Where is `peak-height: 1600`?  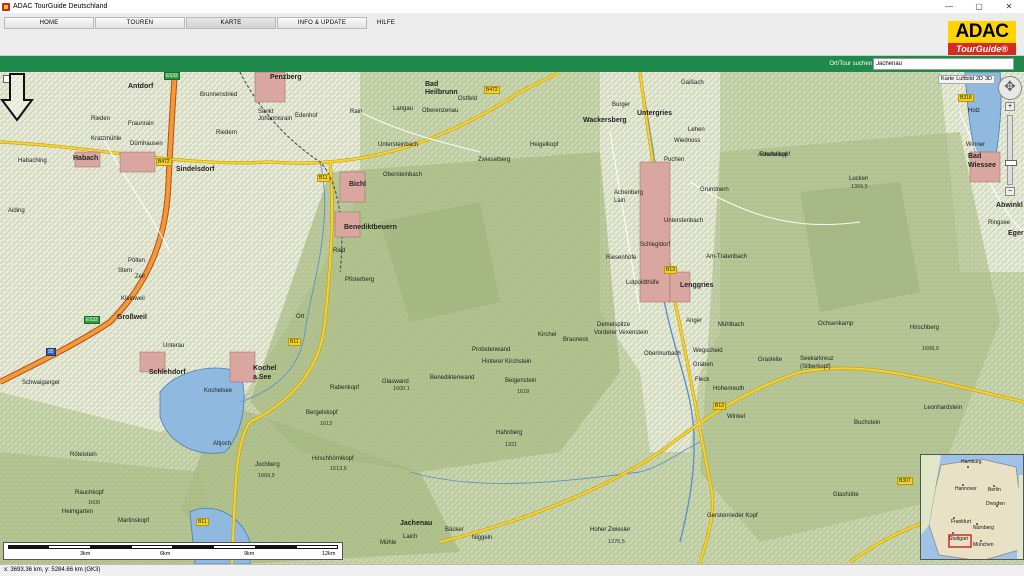 peak-height: 1600 is located at coordinates (94, 503).